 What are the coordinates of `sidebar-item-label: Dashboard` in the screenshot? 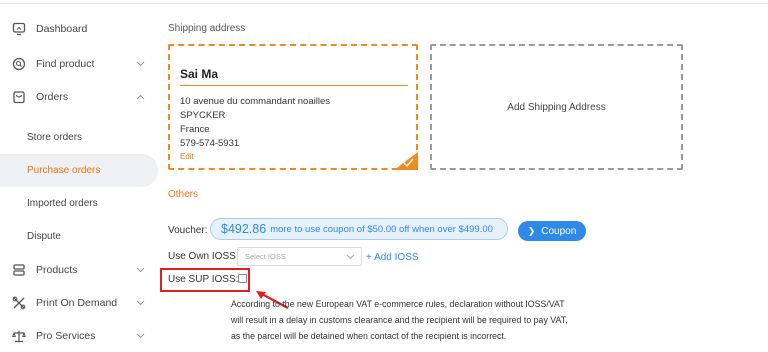 It's located at (62, 28).